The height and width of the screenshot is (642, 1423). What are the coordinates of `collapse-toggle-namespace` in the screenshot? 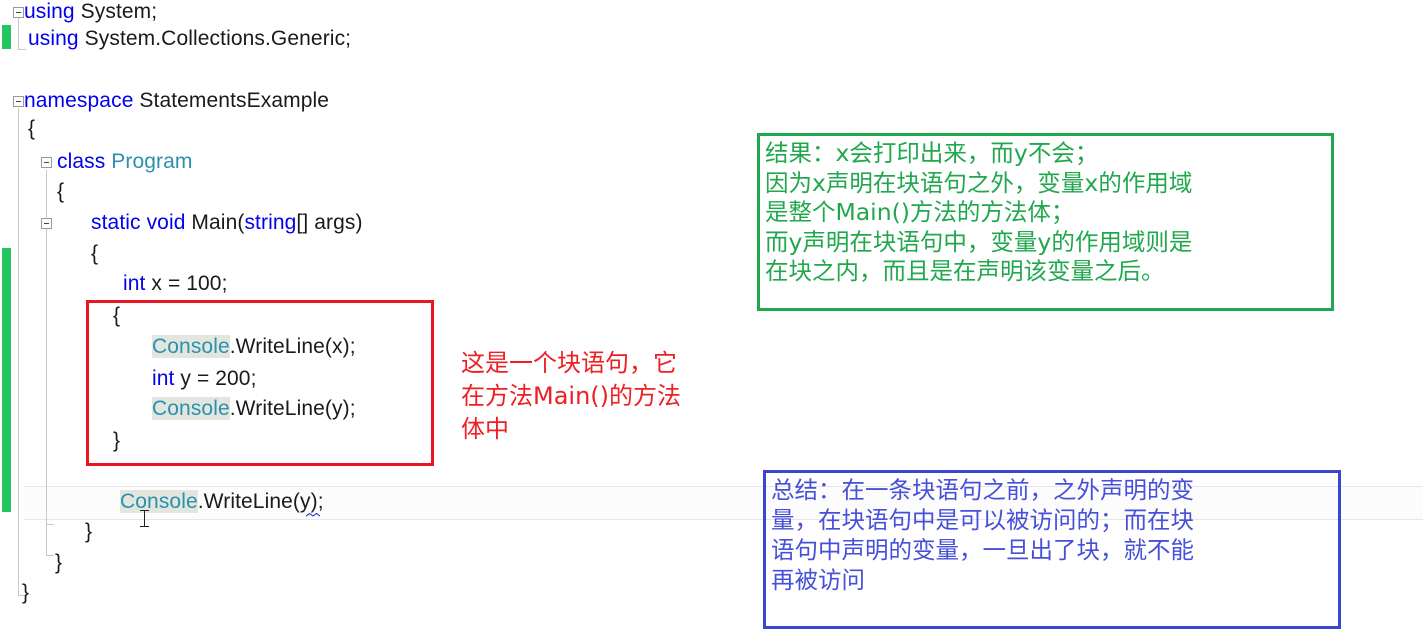 It's located at (18, 101).